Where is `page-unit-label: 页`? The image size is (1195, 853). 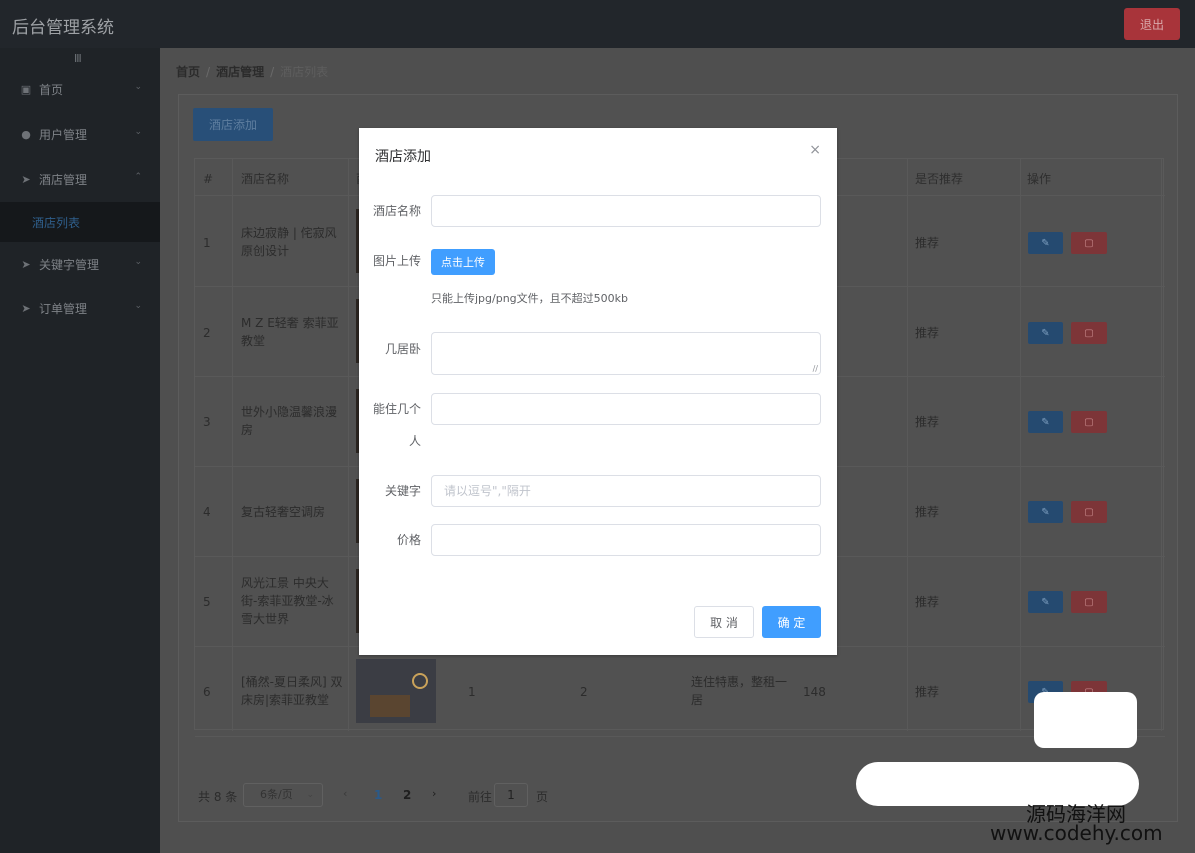
page-unit-label: 页 is located at coordinates (542, 797).